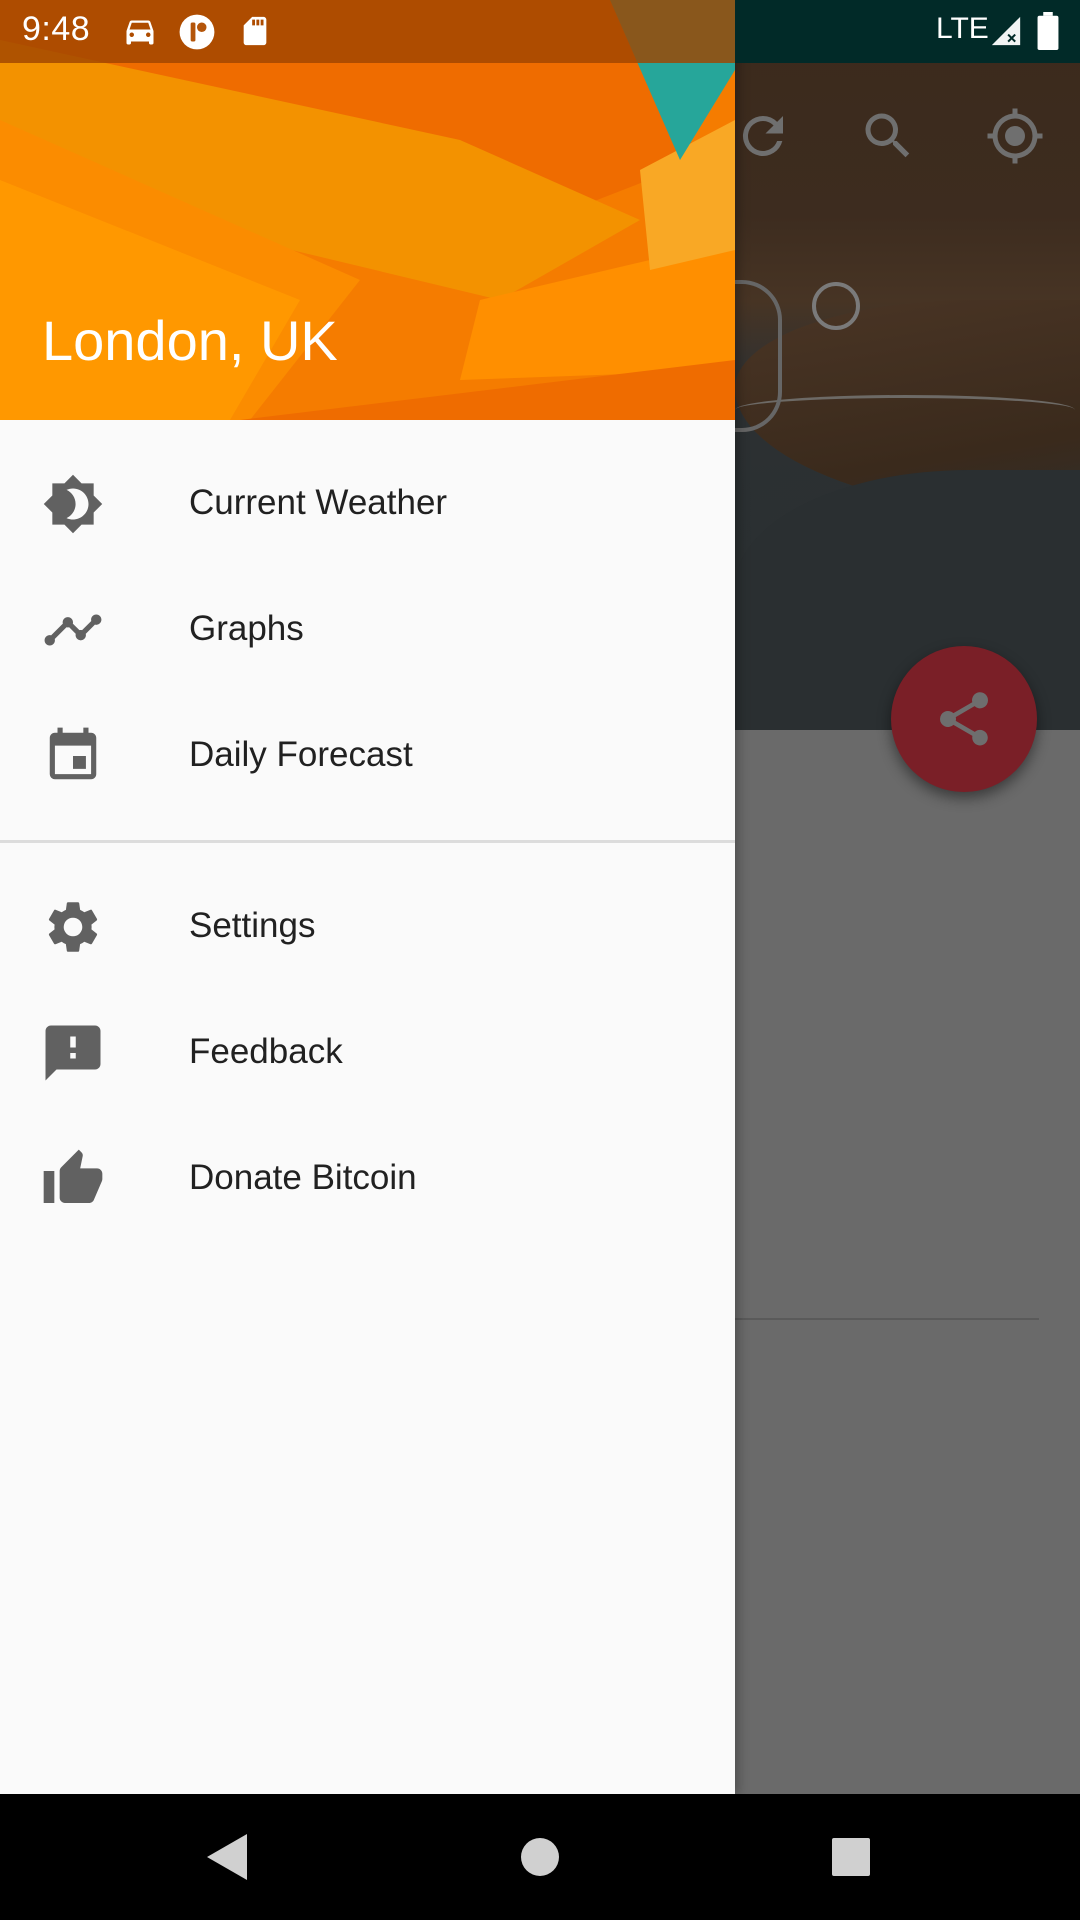  Describe the element at coordinates (73, 630) in the screenshot. I see `graph-icon` at that location.